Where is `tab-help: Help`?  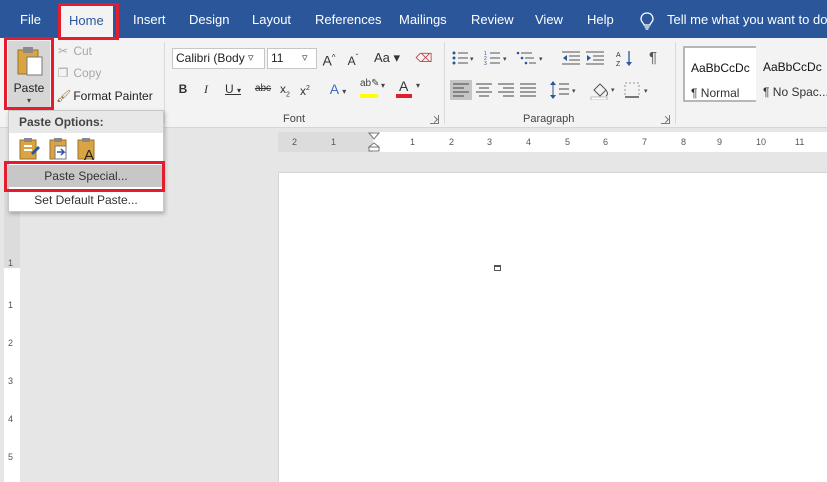
tab-help: Help is located at coordinates (600, 19).